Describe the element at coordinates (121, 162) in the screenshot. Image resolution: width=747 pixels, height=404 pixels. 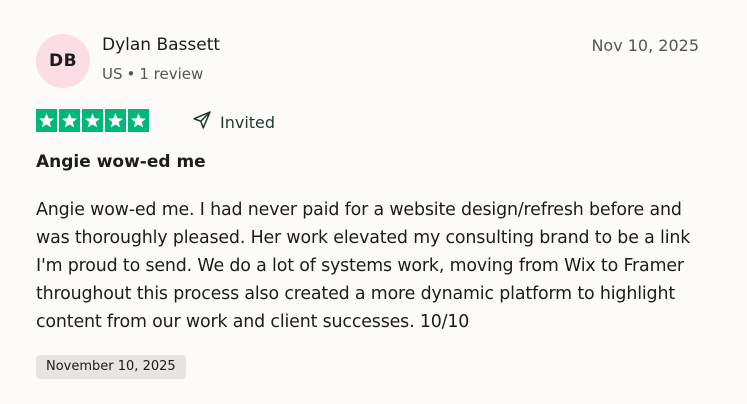
I see `review-title: Angie wow-ed me` at that location.